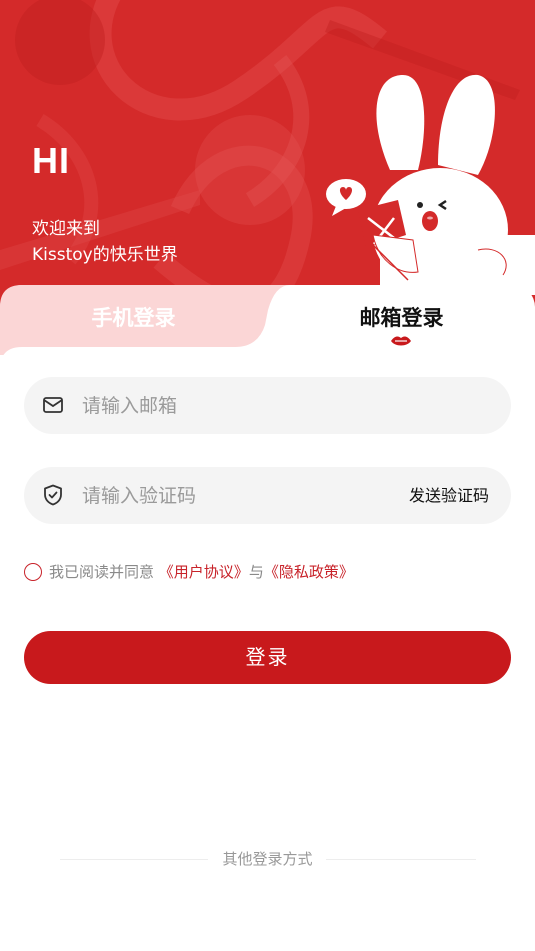 Image resolution: width=535 pixels, height=951 pixels. I want to click on agreement-text: 我已阅读并同意 《用户协议》与《隐私政策》, so click(201, 572).